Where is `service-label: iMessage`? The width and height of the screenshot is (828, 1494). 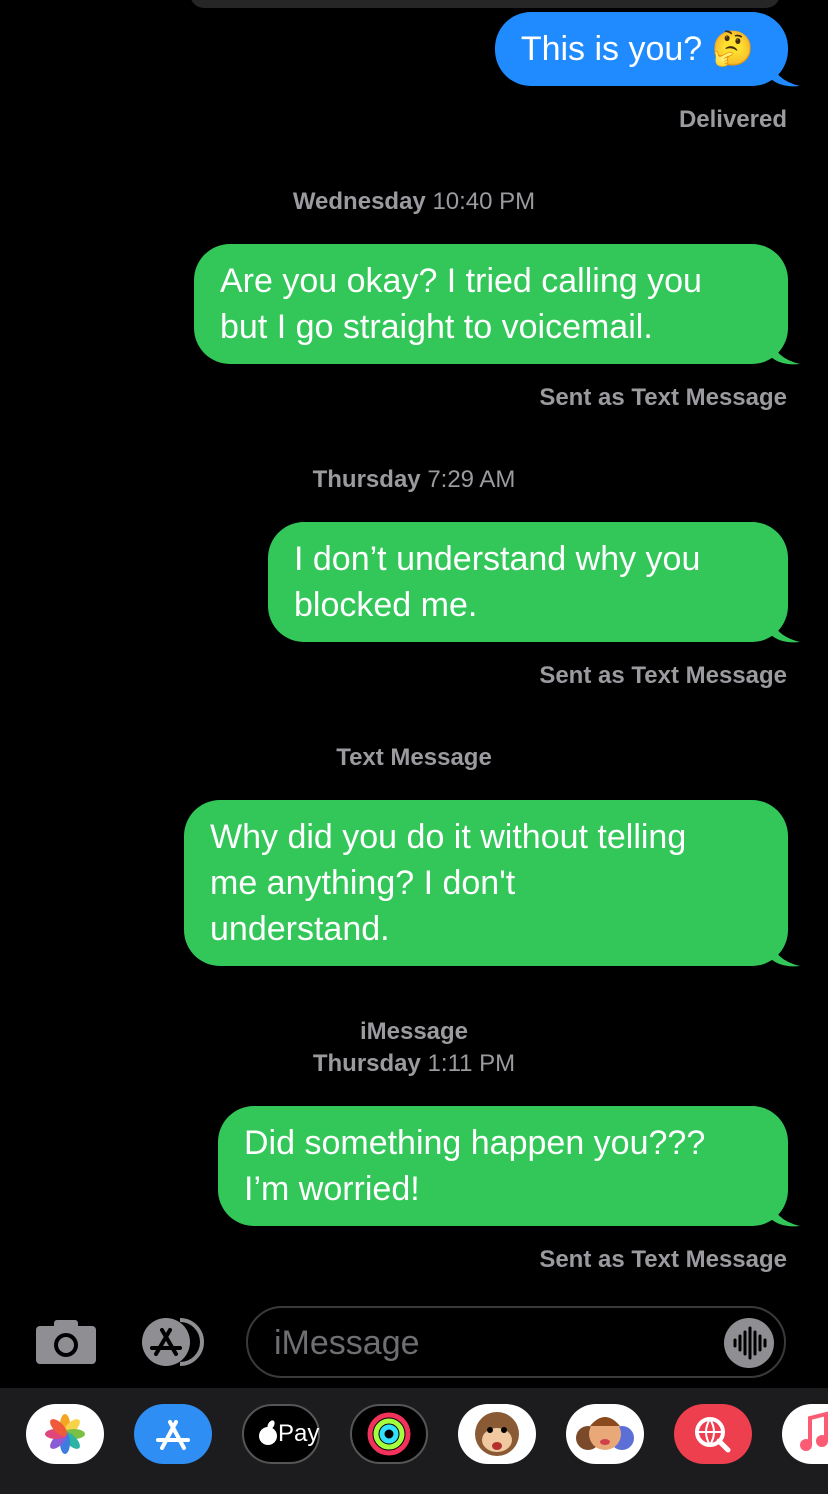
service-label: iMessage is located at coordinates (414, 1032).